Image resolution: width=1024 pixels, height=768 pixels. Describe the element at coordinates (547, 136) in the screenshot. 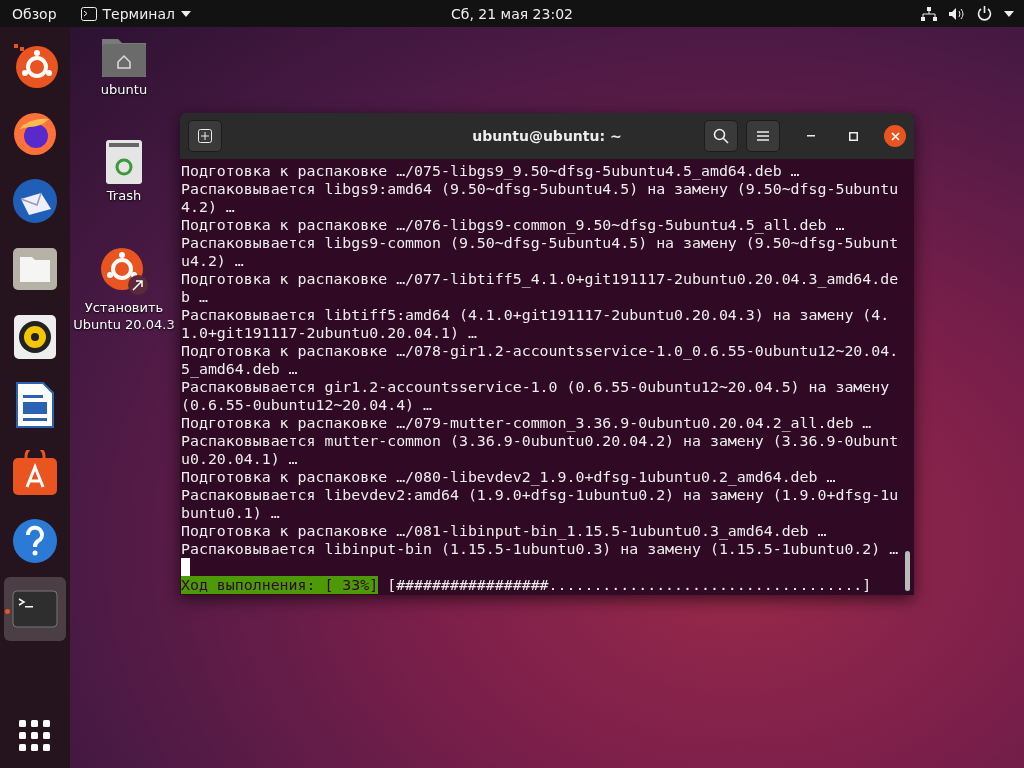

I see `window-title: ubuntu@ubuntu: ~` at that location.